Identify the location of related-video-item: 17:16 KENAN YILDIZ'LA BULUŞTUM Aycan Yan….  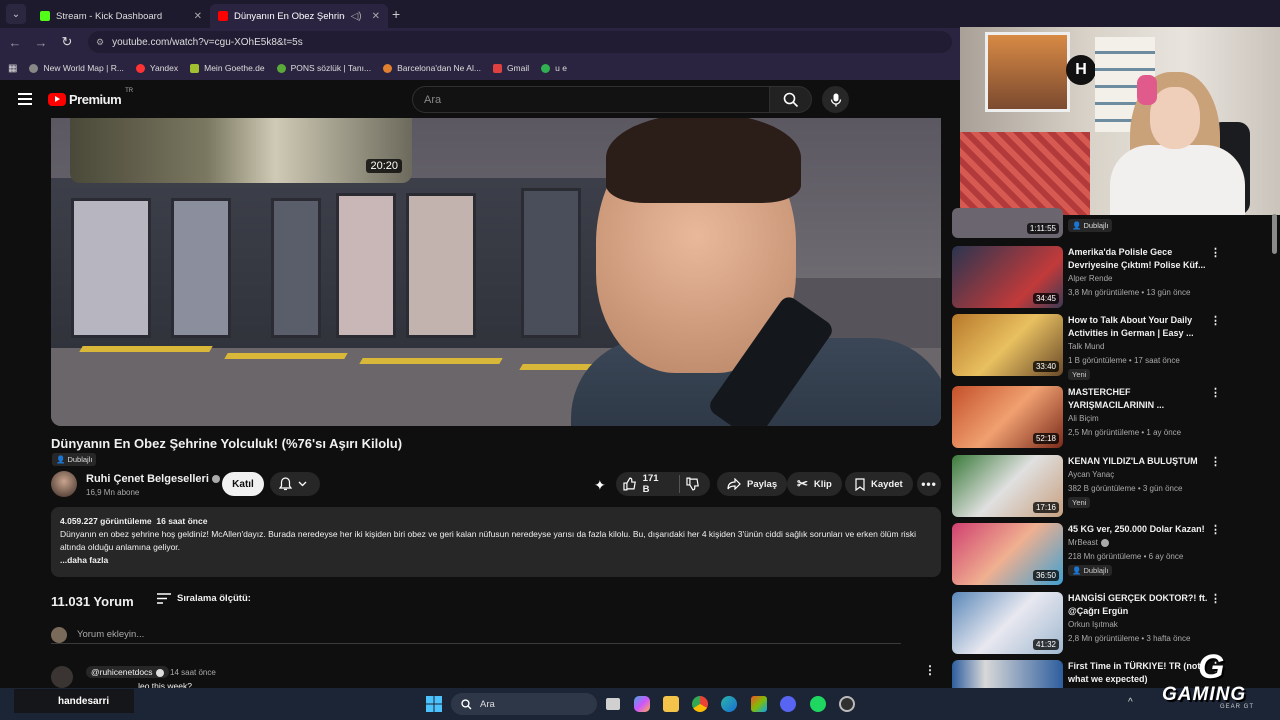
(1112, 486).